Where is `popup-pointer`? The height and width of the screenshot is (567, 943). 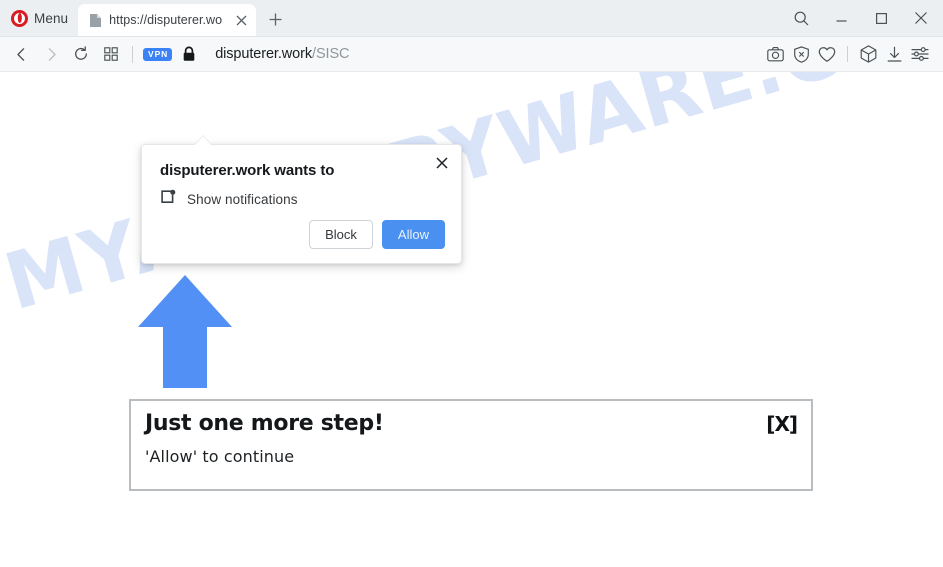
popup-pointer is located at coordinates (203, 140).